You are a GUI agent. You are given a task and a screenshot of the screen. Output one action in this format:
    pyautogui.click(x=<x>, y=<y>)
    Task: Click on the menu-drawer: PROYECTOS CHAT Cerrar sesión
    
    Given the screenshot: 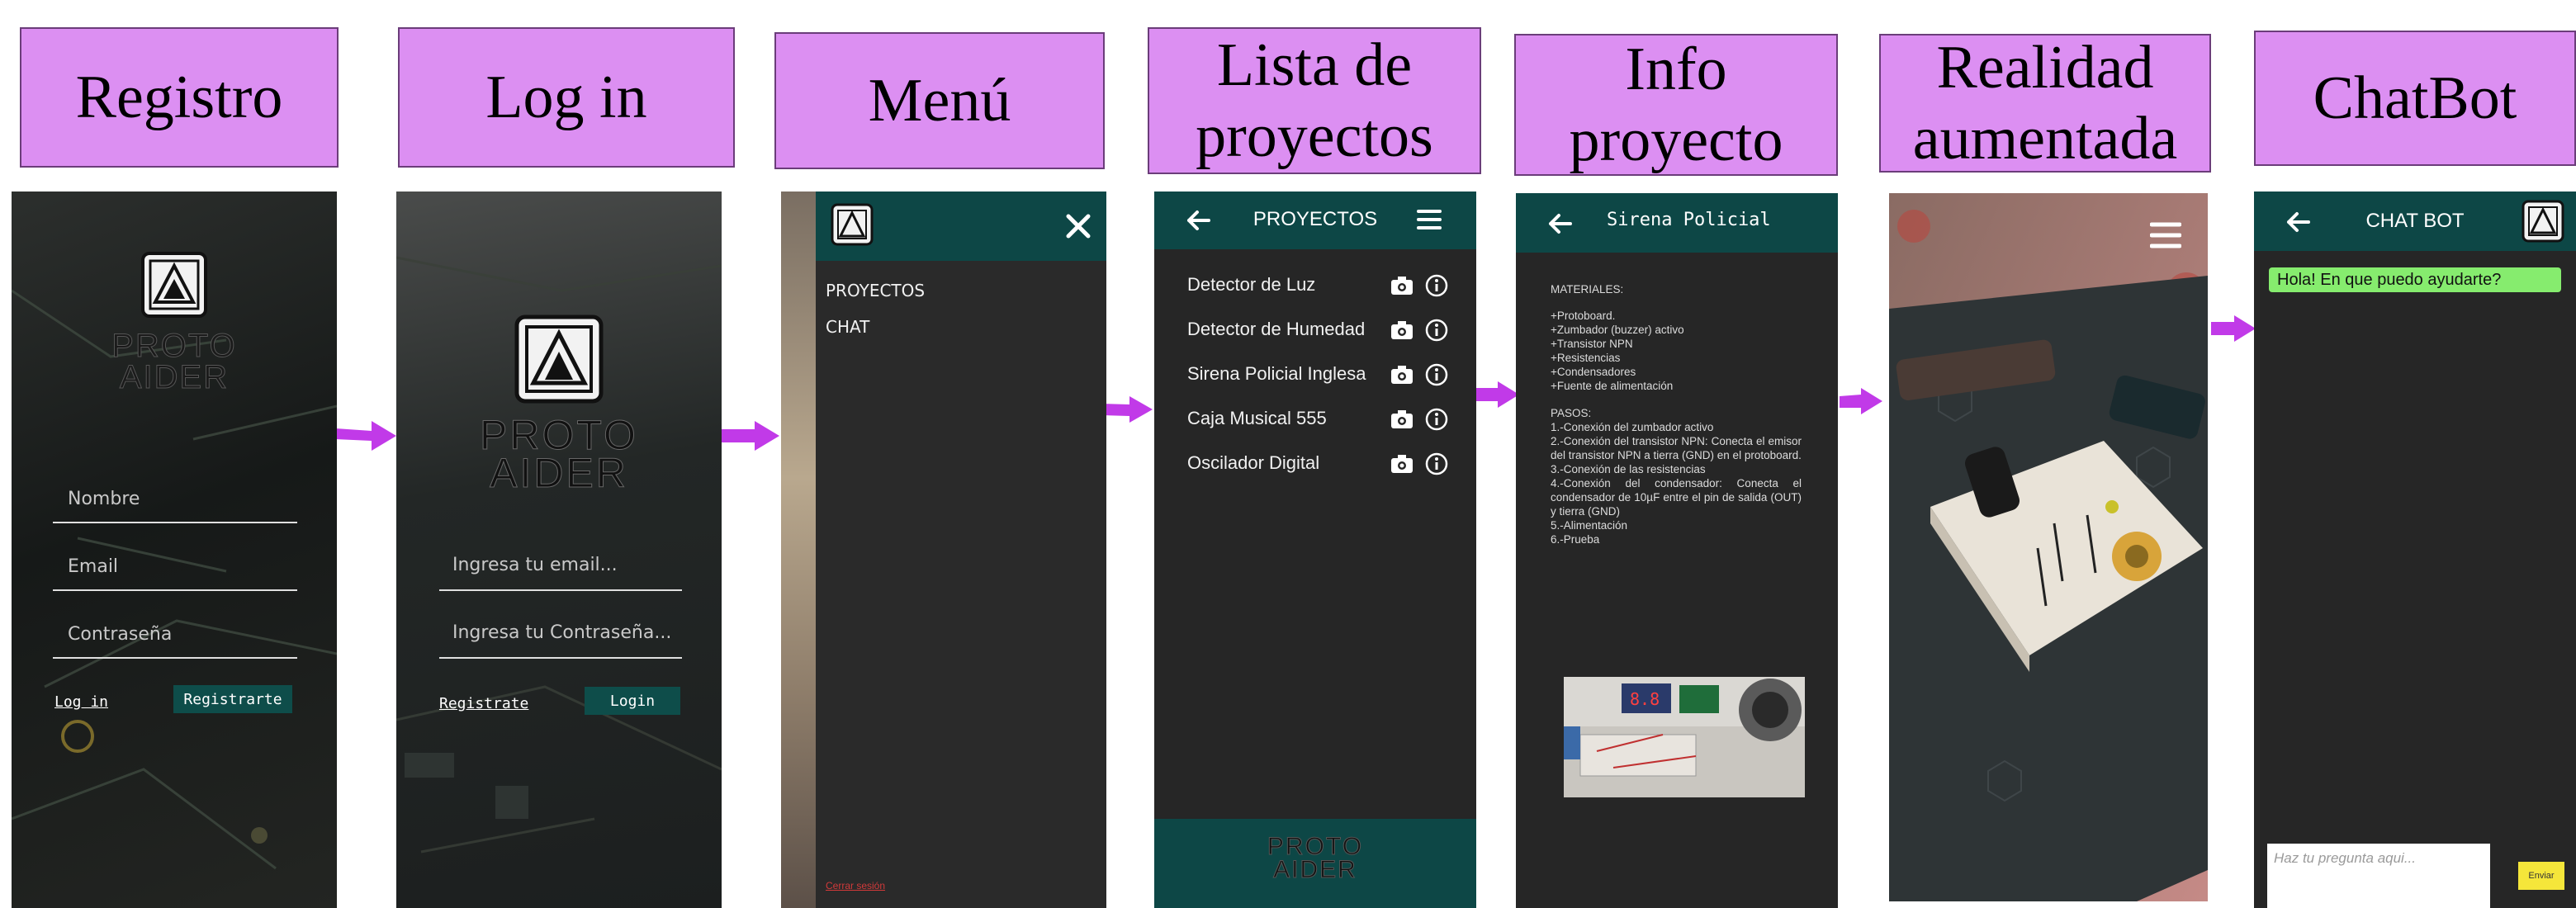 What is the action you would take?
    pyautogui.click(x=961, y=550)
    